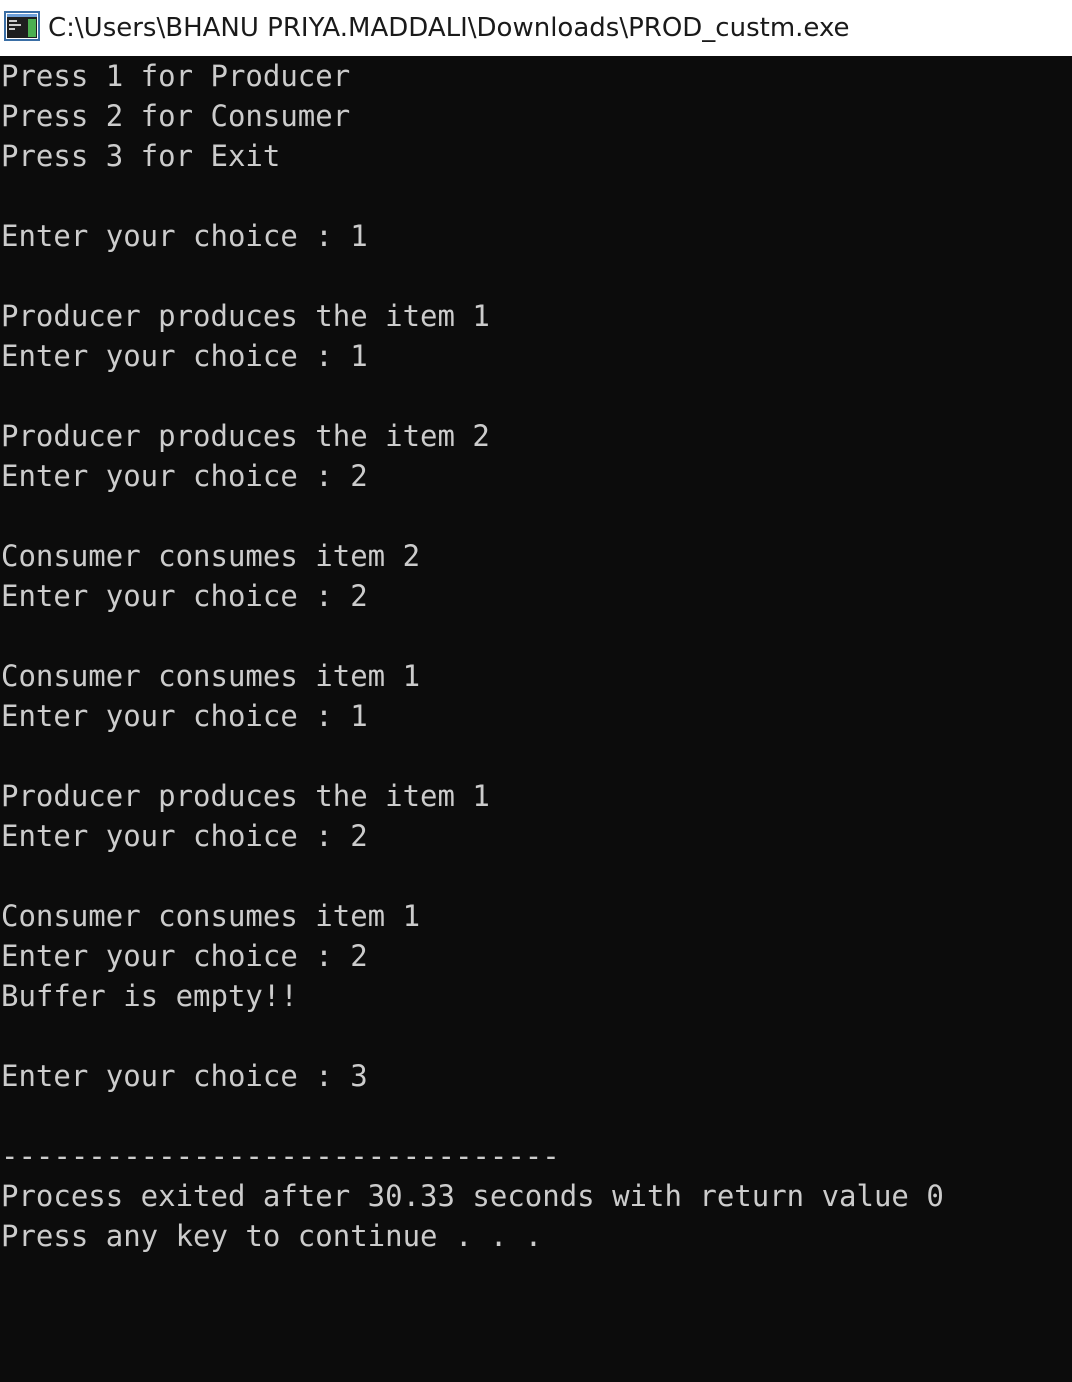 The height and width of the screenshot is (1382, 1072). Describe the element at coordinates (141, 156) in the screenshot. I see `console-line: Press 3 for Exit` at that location.